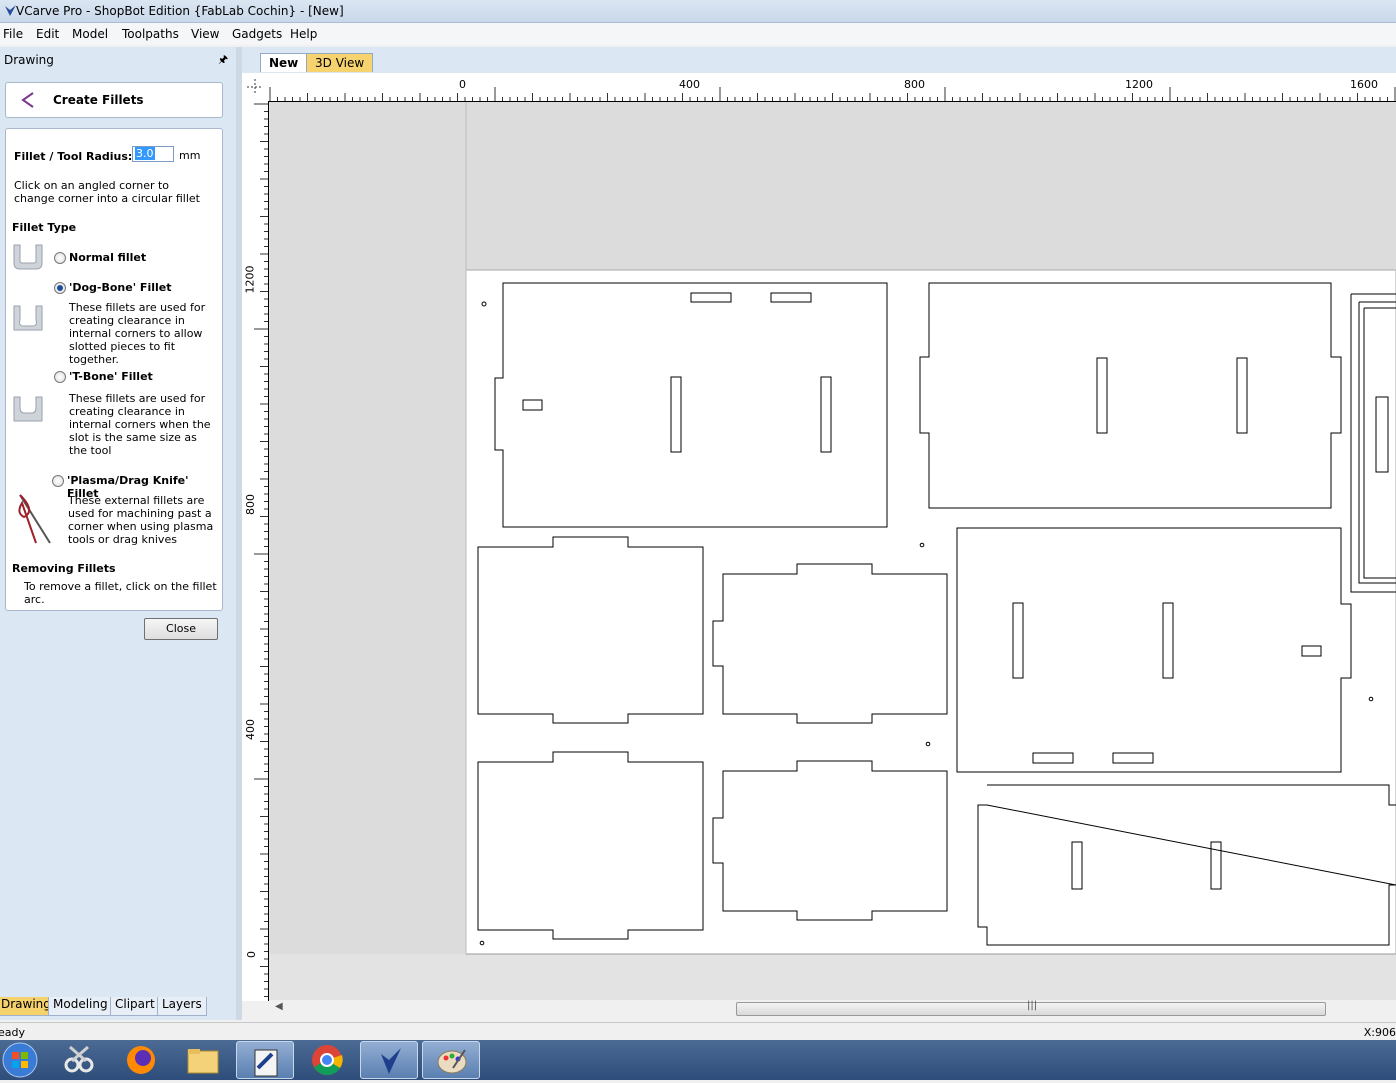 Image resolution: width=1396 pixels, height=1083 pixels. Describe the element at coordinates (150, 34) in the screenshot. I see `menu-toolpaths: Toolpaths` at that location.